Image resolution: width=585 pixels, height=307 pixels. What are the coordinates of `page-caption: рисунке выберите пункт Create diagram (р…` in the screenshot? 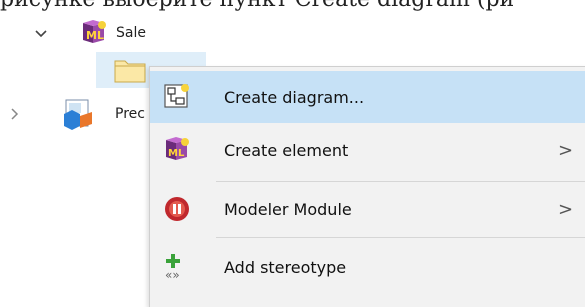 It's located at (292, 5).